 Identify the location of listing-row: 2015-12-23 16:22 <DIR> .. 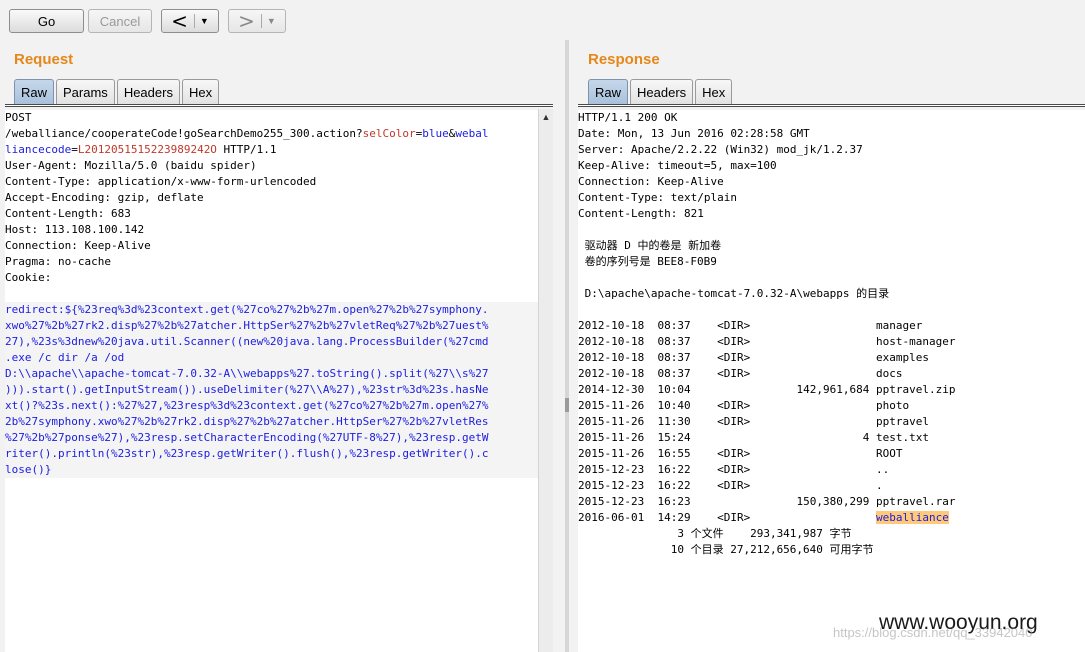
(831, 486).